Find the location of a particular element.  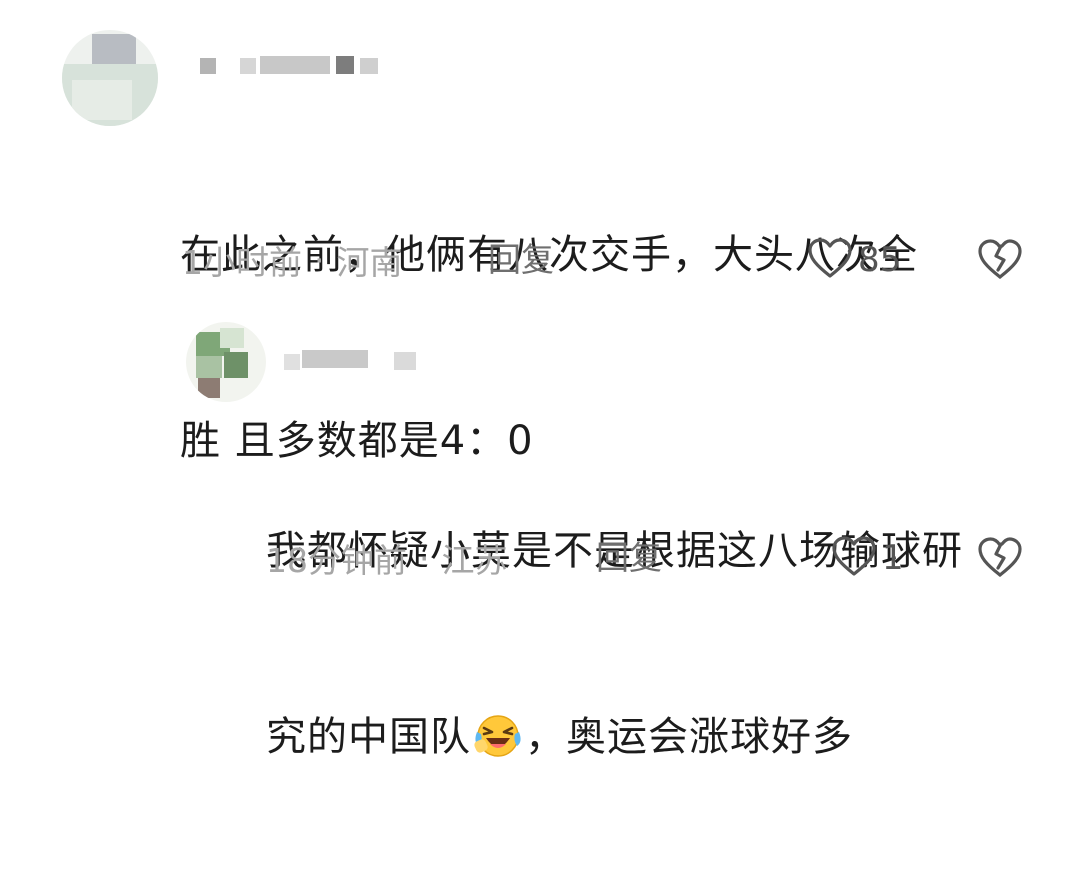

like-count: 85 is located at coordinates (880, 260).